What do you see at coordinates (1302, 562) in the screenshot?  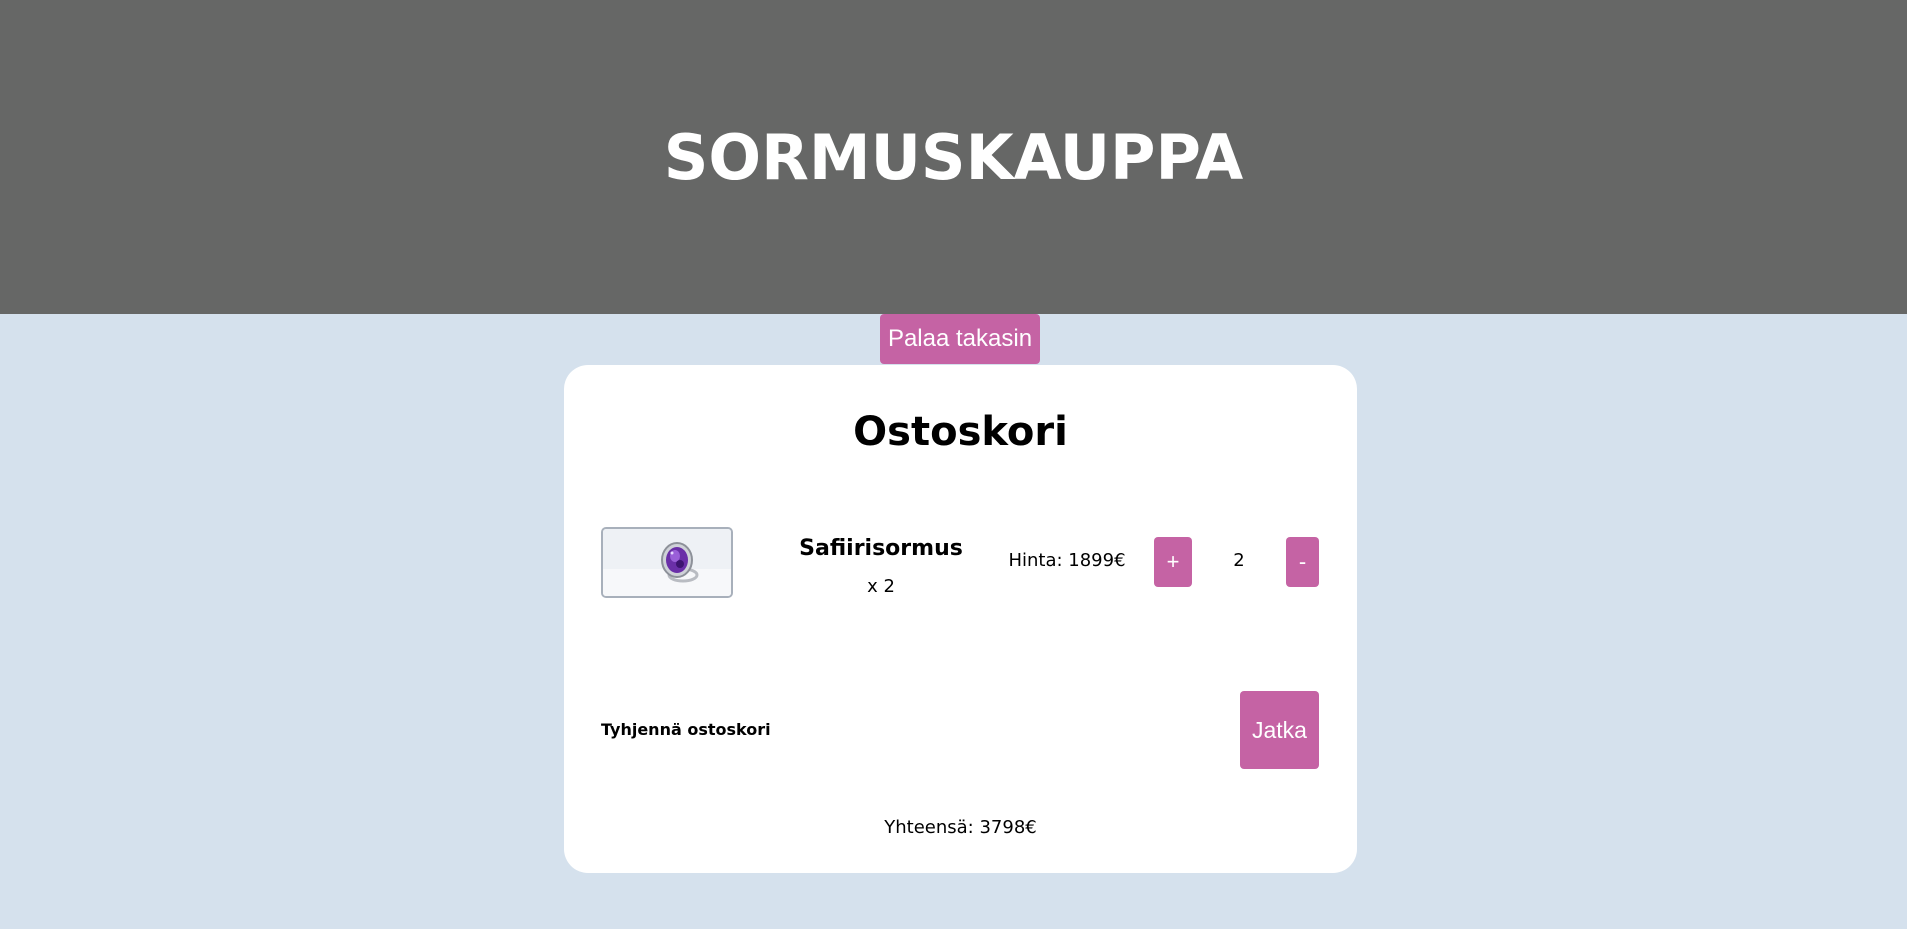 I see `decrease-quantity-button: -` at bounding box center [1302, 562].